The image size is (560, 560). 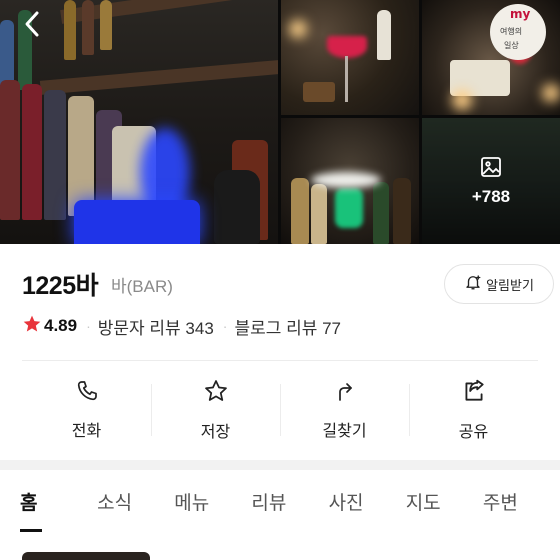 What do you see at coordinates (142, 286) in the screenshot?
I see `place-category: 바(BAR)` at bounding box center [142, 286].